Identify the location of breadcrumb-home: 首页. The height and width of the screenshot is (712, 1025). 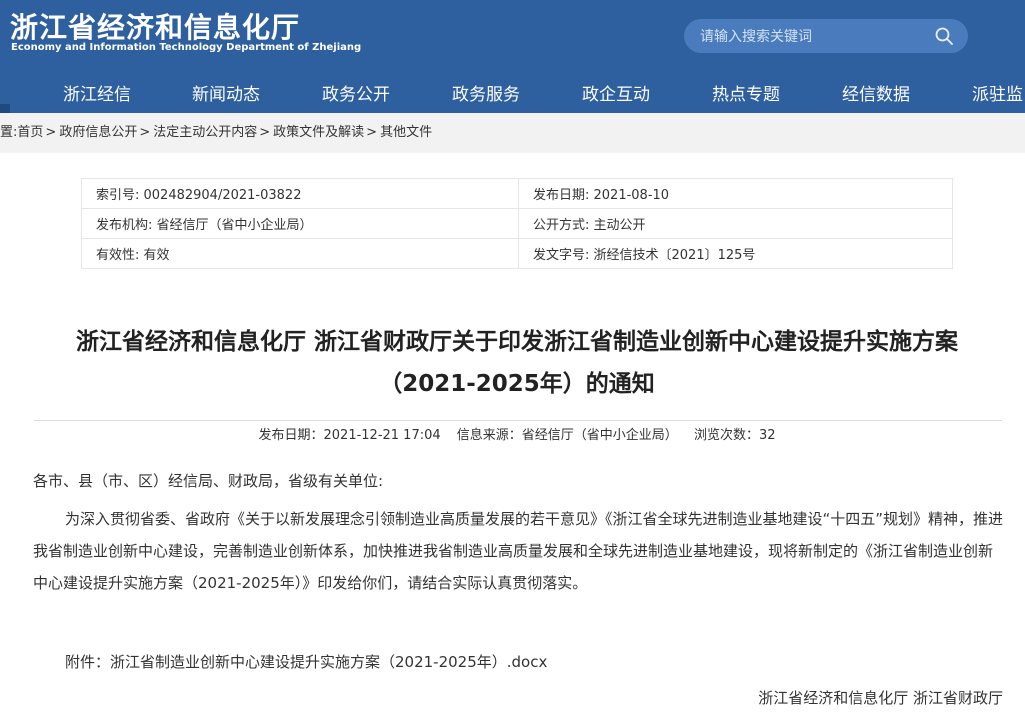
(30, 132).